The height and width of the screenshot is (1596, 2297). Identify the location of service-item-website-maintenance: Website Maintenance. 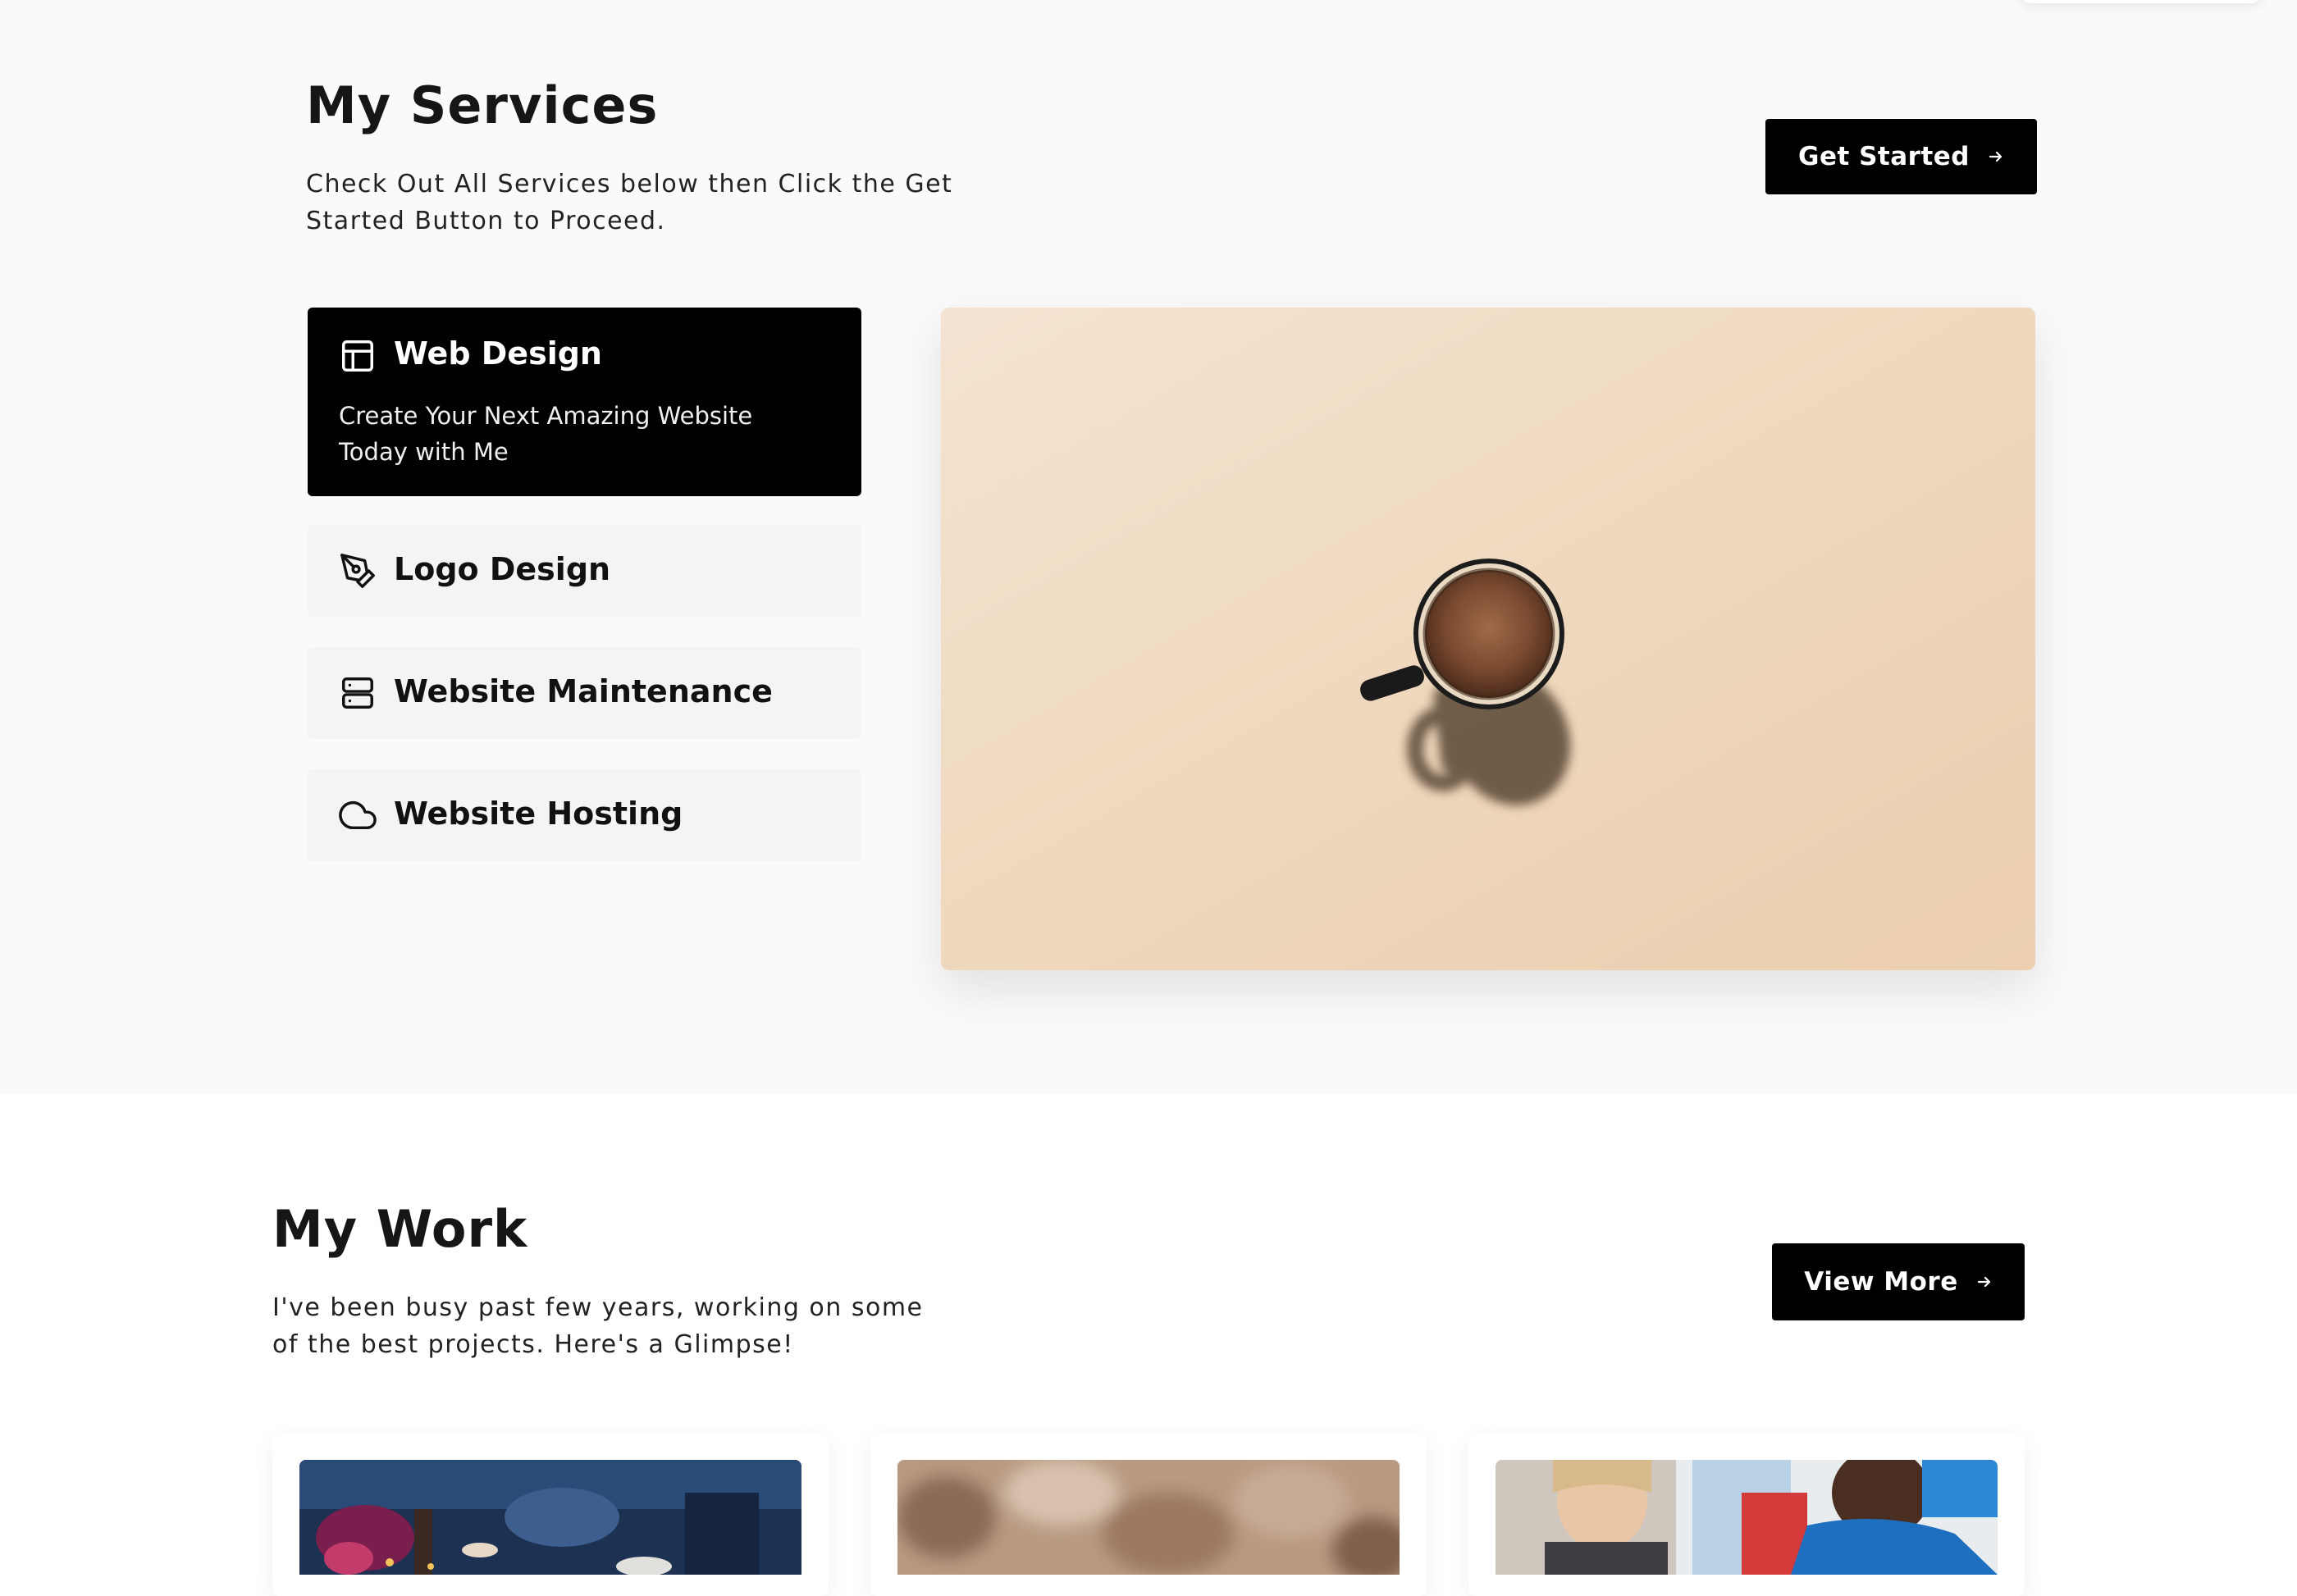
(584, 693).